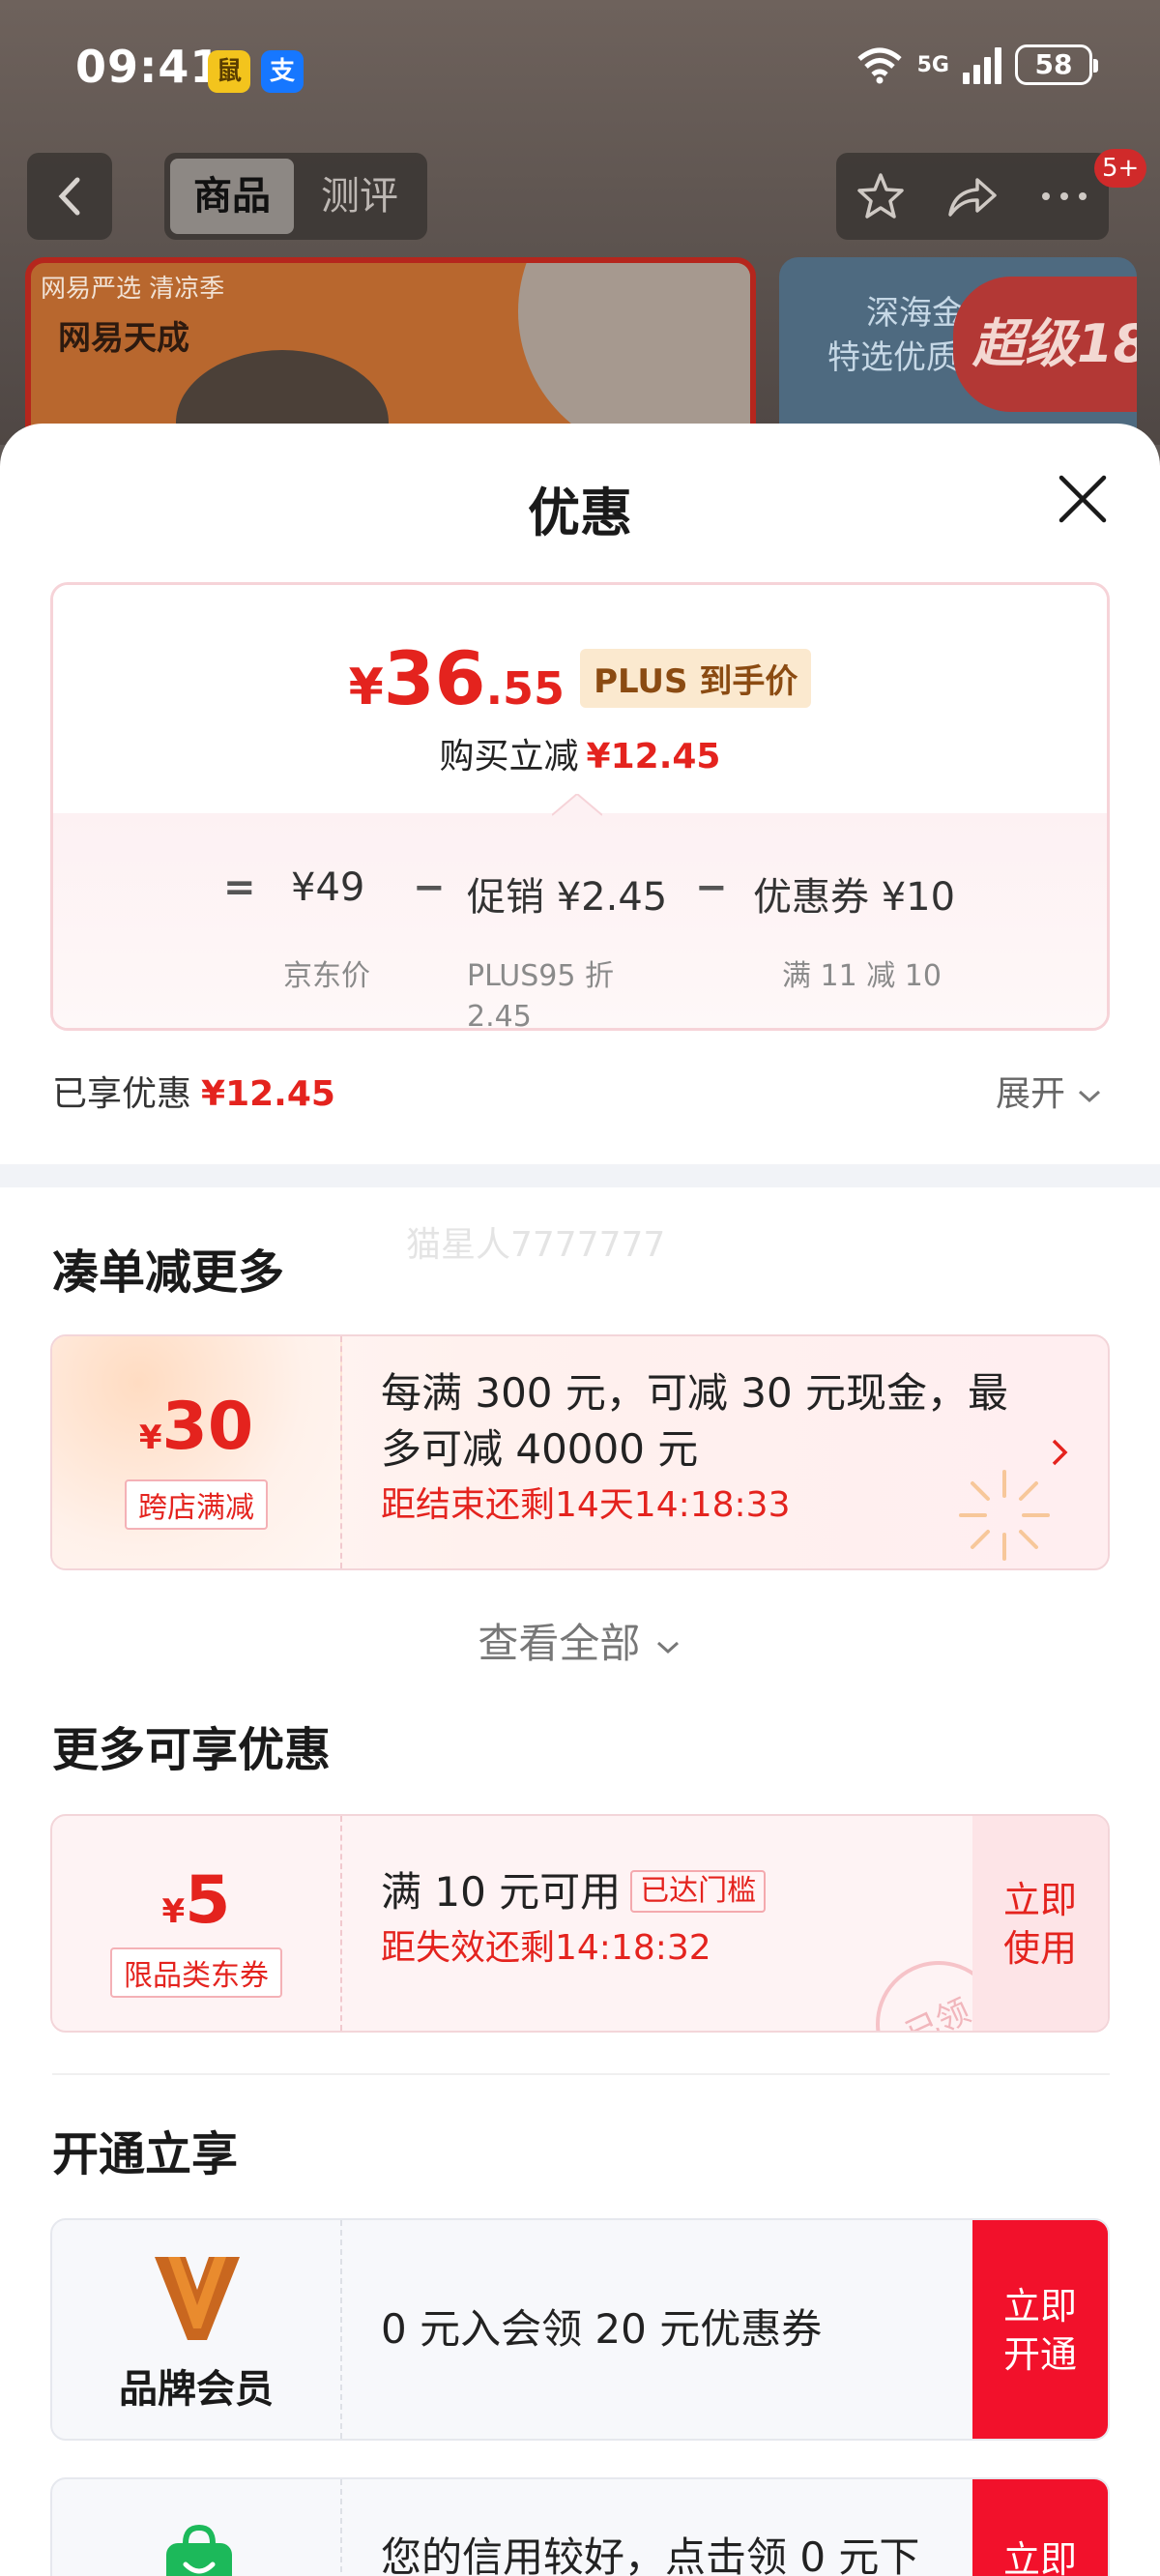  What do you see at coordinates (268, 1094) in the screenshot?
I see `enjoyed-amount: ¥12.45` at bounding box center [268, 1094].